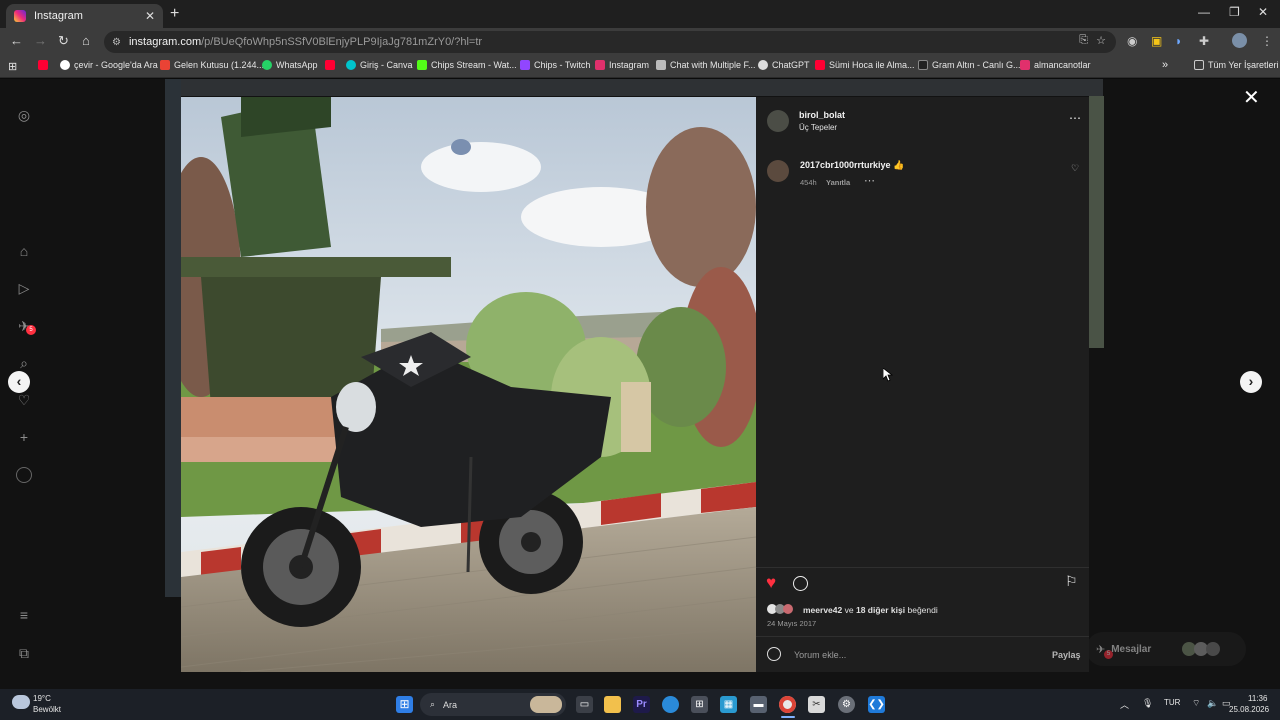  Describe the element at coordinates (880, 610) in the screenshot. I see `other-likers-link: 18 diğer kişi` at that location.